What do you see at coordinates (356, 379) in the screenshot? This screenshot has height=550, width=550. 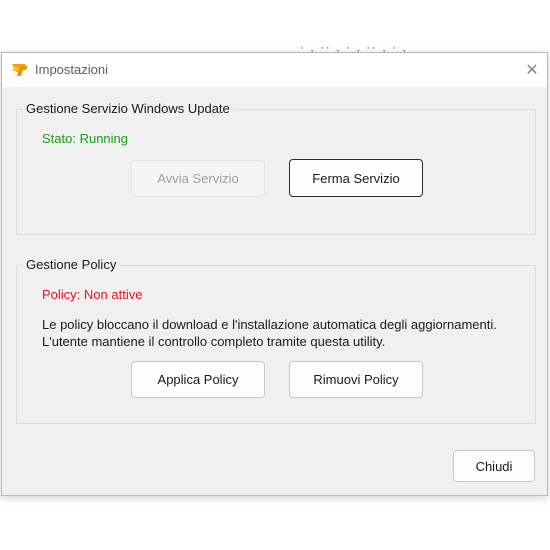 I see `remove-policy-button: Rimuovi Policy` at bounding box center [356, 379].